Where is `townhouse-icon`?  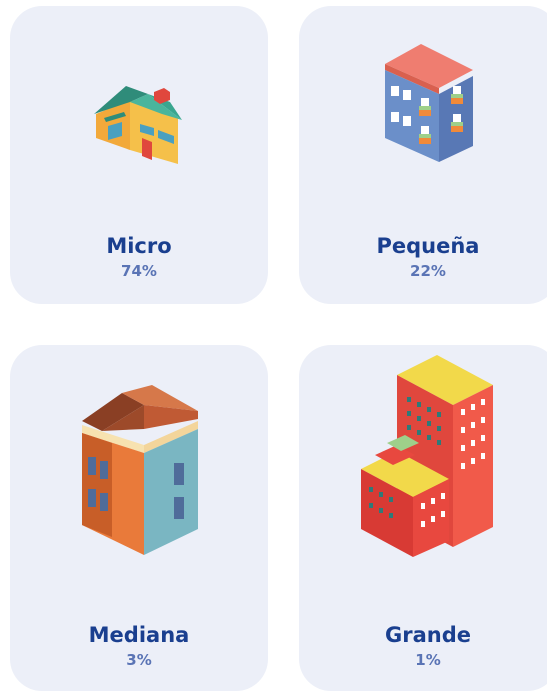 townhouse-icon is located at coordinates (429, 103).